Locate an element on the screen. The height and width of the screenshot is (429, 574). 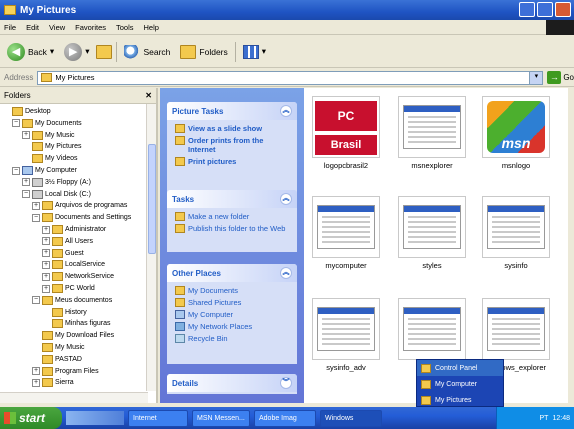
other-places-header: Other Places ︽ is located at coordinates (232, 273).